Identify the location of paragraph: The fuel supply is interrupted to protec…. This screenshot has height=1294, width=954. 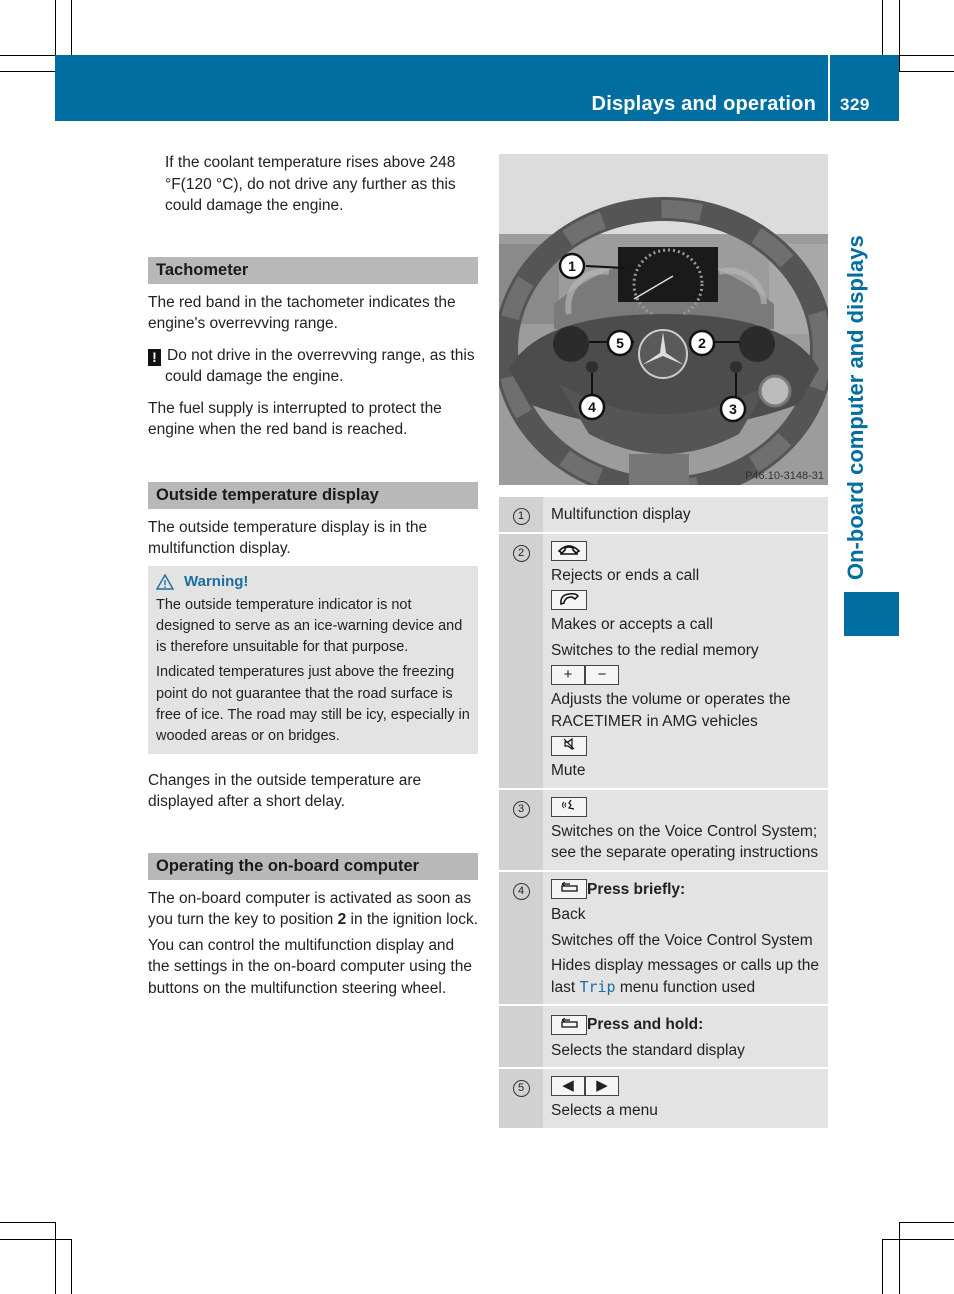
(295, 419).